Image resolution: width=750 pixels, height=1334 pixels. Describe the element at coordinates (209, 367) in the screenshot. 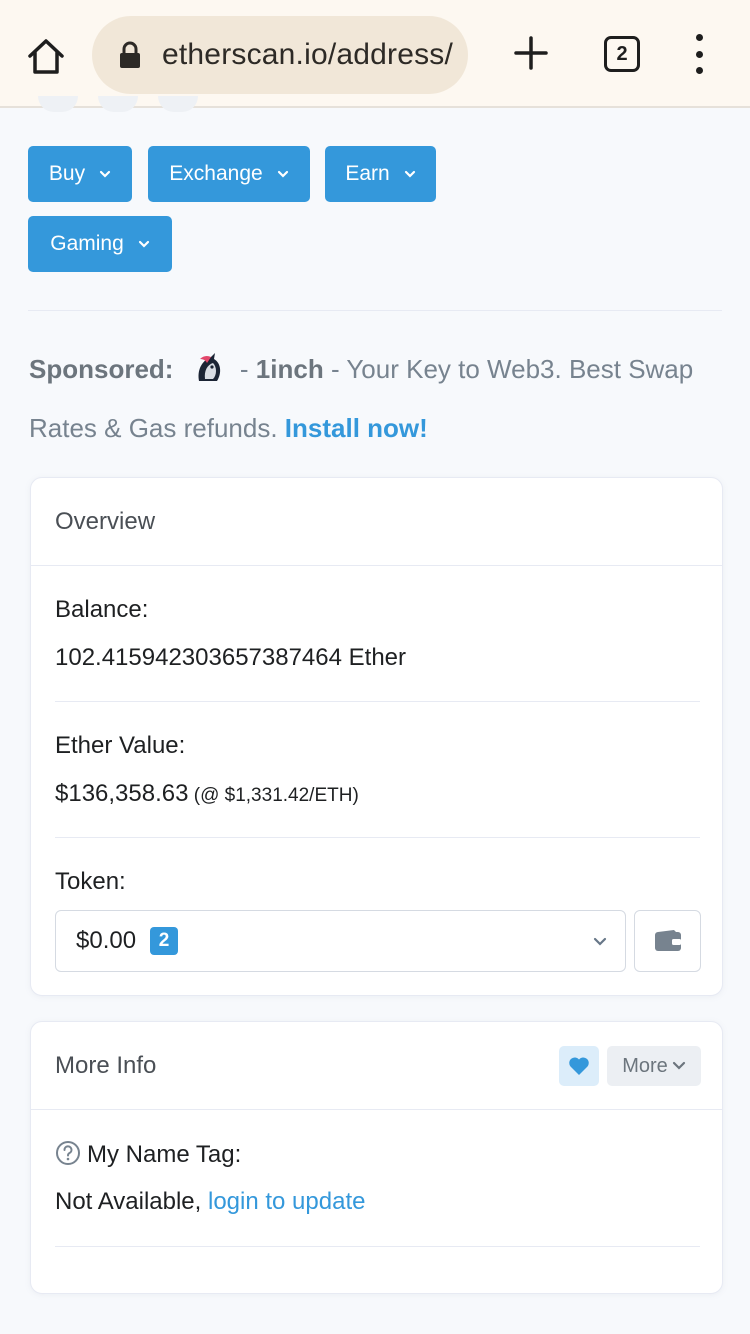

I see `unicorn-logo-icon` at that location.